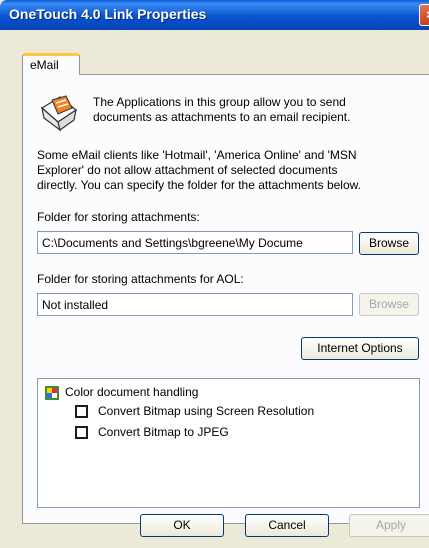 This screenshot has height=548, width=429. I want to click on screen-resolution-label: Convert Bitmap using Screen Resolution, so click(206, 411).